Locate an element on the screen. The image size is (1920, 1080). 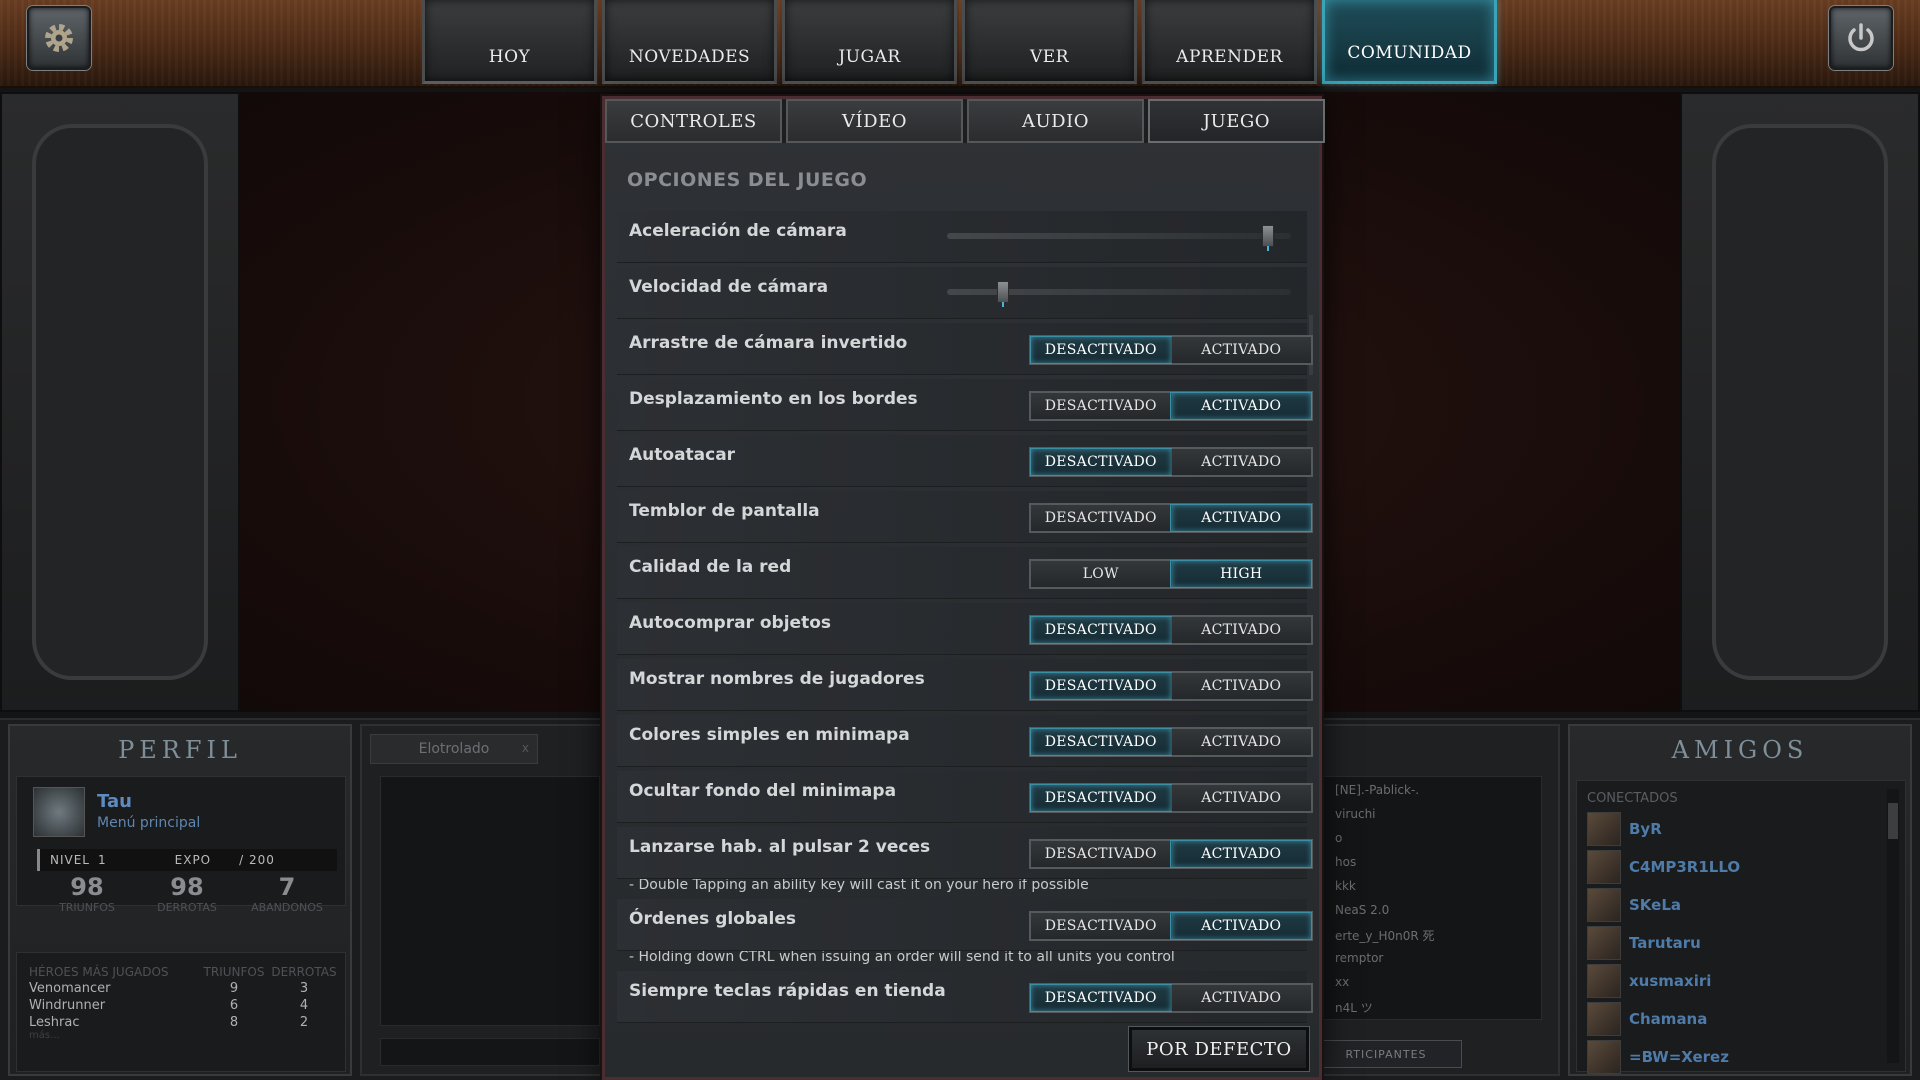
friend-item: ByR is located at coordinates (1741, 829).